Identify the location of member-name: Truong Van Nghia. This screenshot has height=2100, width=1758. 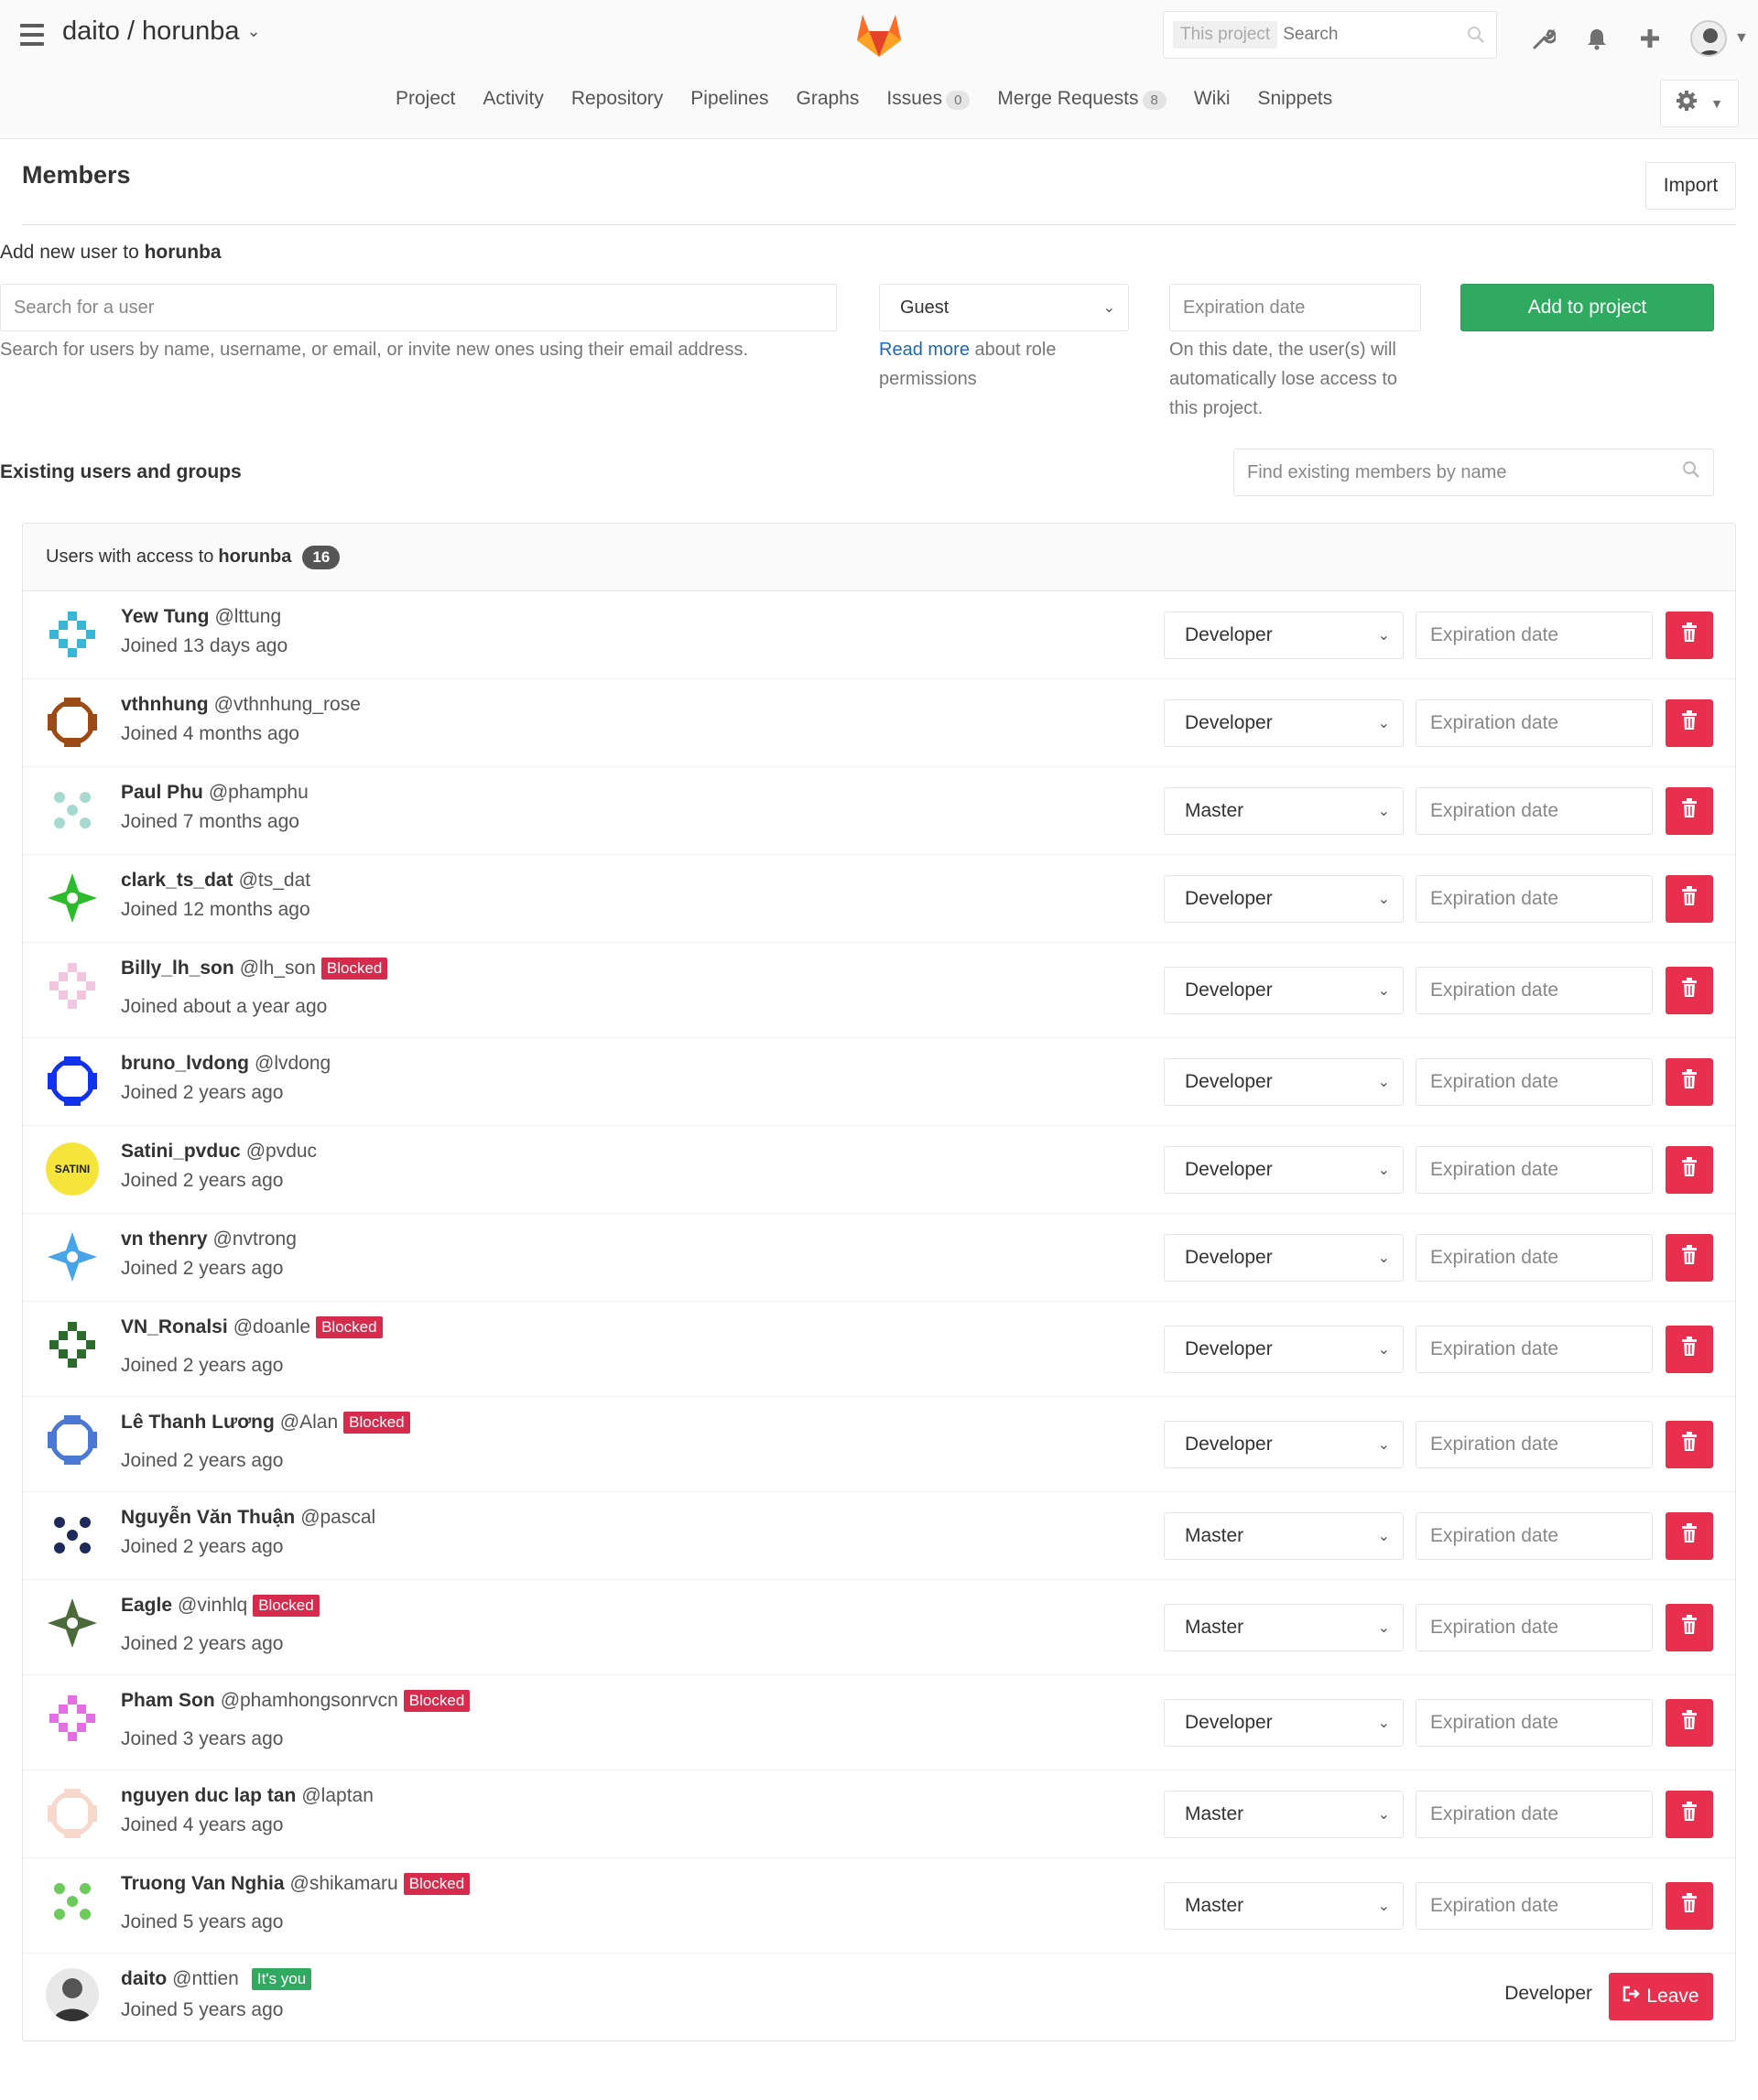
(203, 1884).